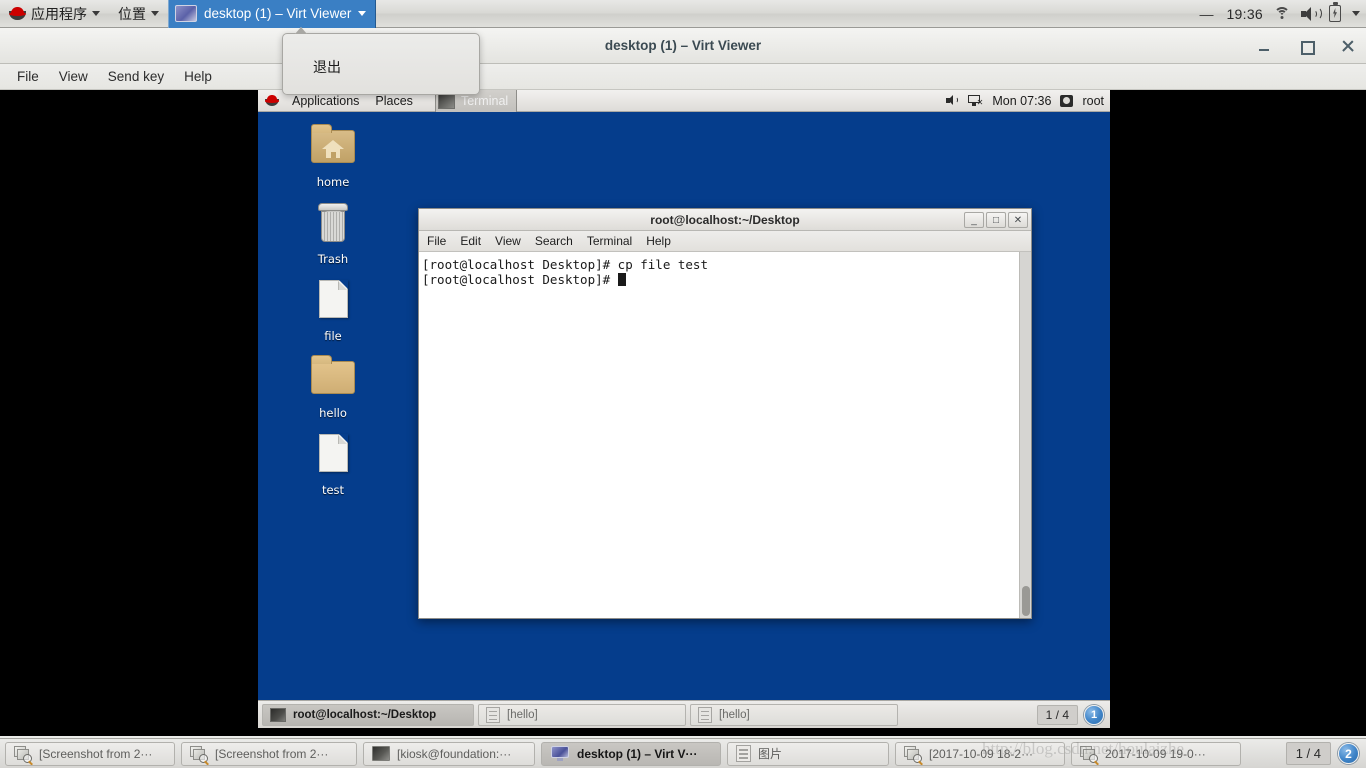 This screenshot has height=768, width=1366. What do you see at coordinates (974, 220) in the screenshot?
I see `terminal-minimize-button: _` at bounding box center [974, 220].